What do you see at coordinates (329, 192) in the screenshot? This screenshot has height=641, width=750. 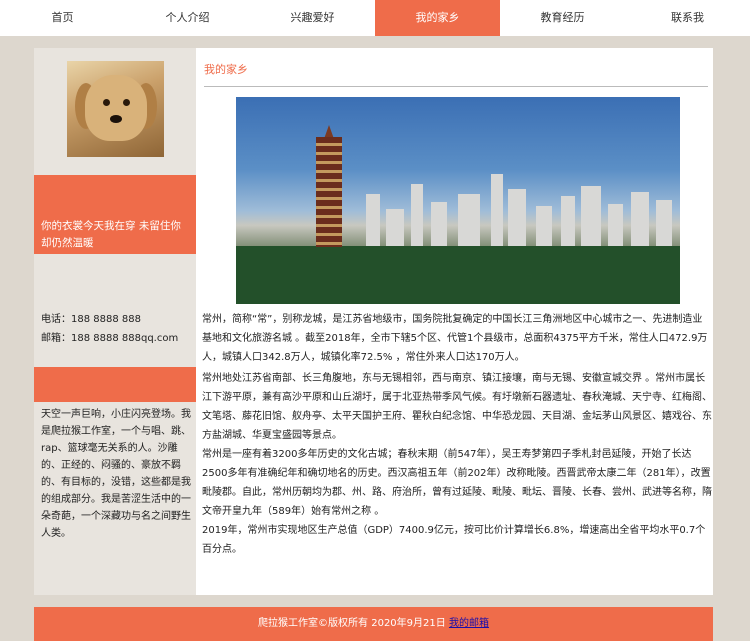 I see `pagoda` at bounding box center [329, 192].